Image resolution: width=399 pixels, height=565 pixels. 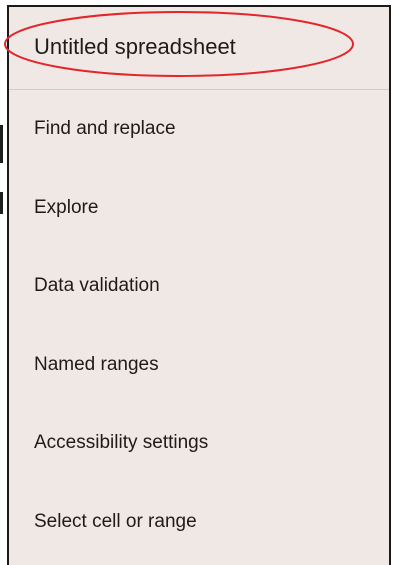 I want to click on menu-item-label: Explore, so click(x=66, y=207).